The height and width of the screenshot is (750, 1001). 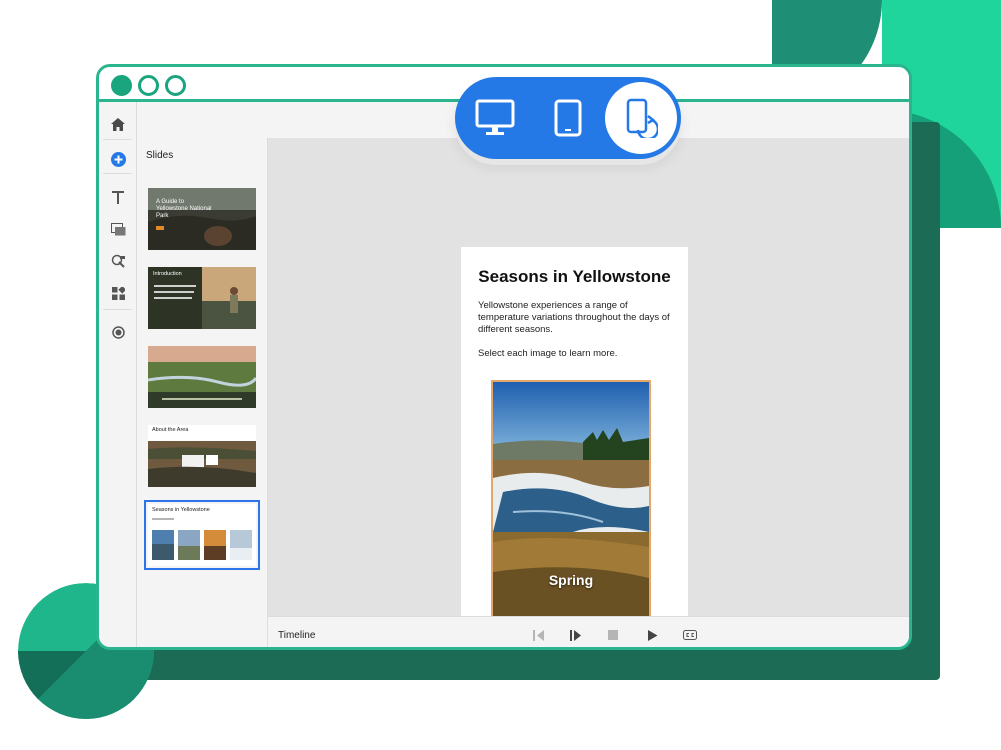 I want to click on stop-icon, so click(x=613, y=635).